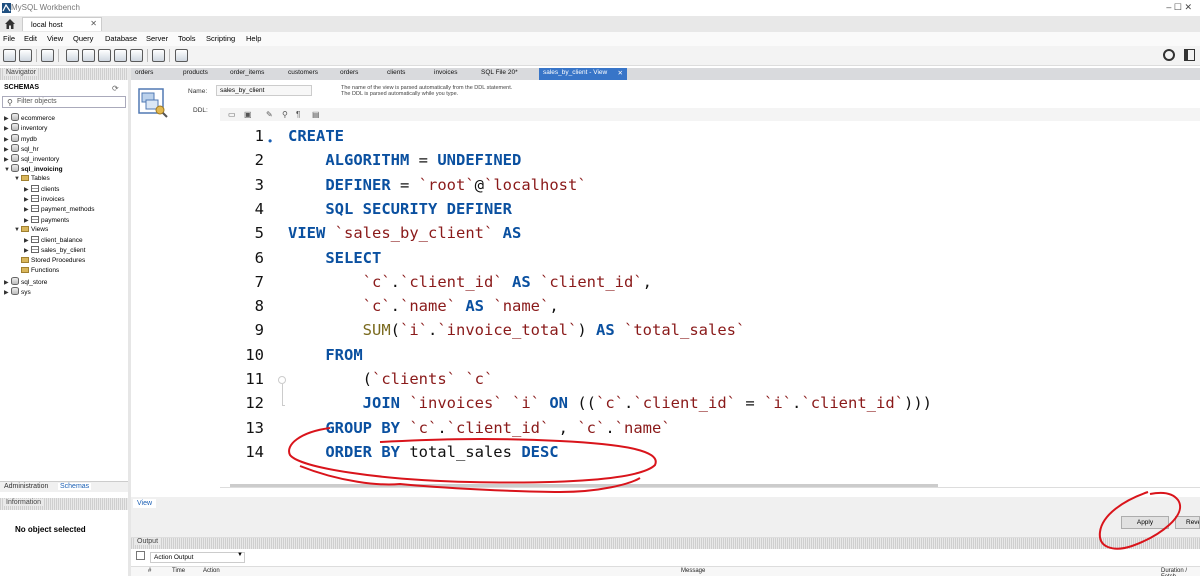 This screenshot has width=1200, height=576. What do you see at coordinates (445, 72) in the screenshot?
I see `tab-invoices: invoices` at bounding box center [445, 72].